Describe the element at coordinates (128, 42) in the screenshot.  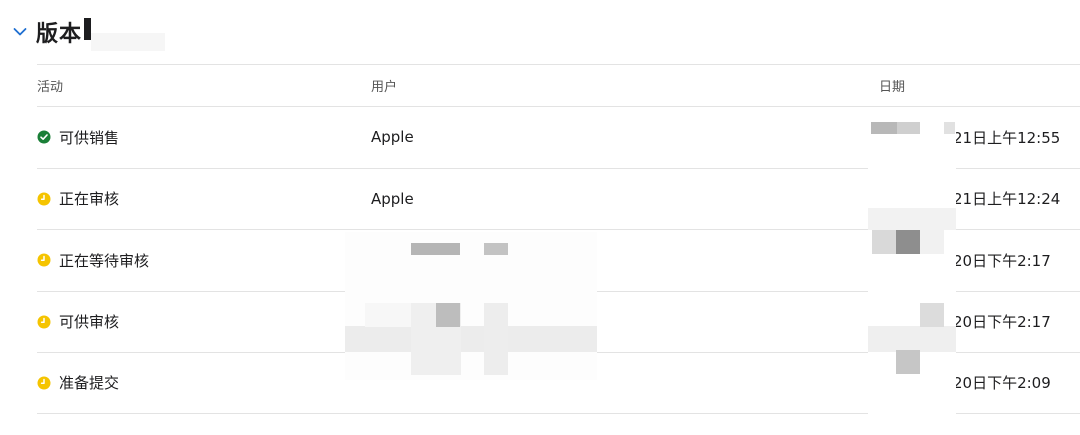
I see `redacted-title-suffix` at that location.